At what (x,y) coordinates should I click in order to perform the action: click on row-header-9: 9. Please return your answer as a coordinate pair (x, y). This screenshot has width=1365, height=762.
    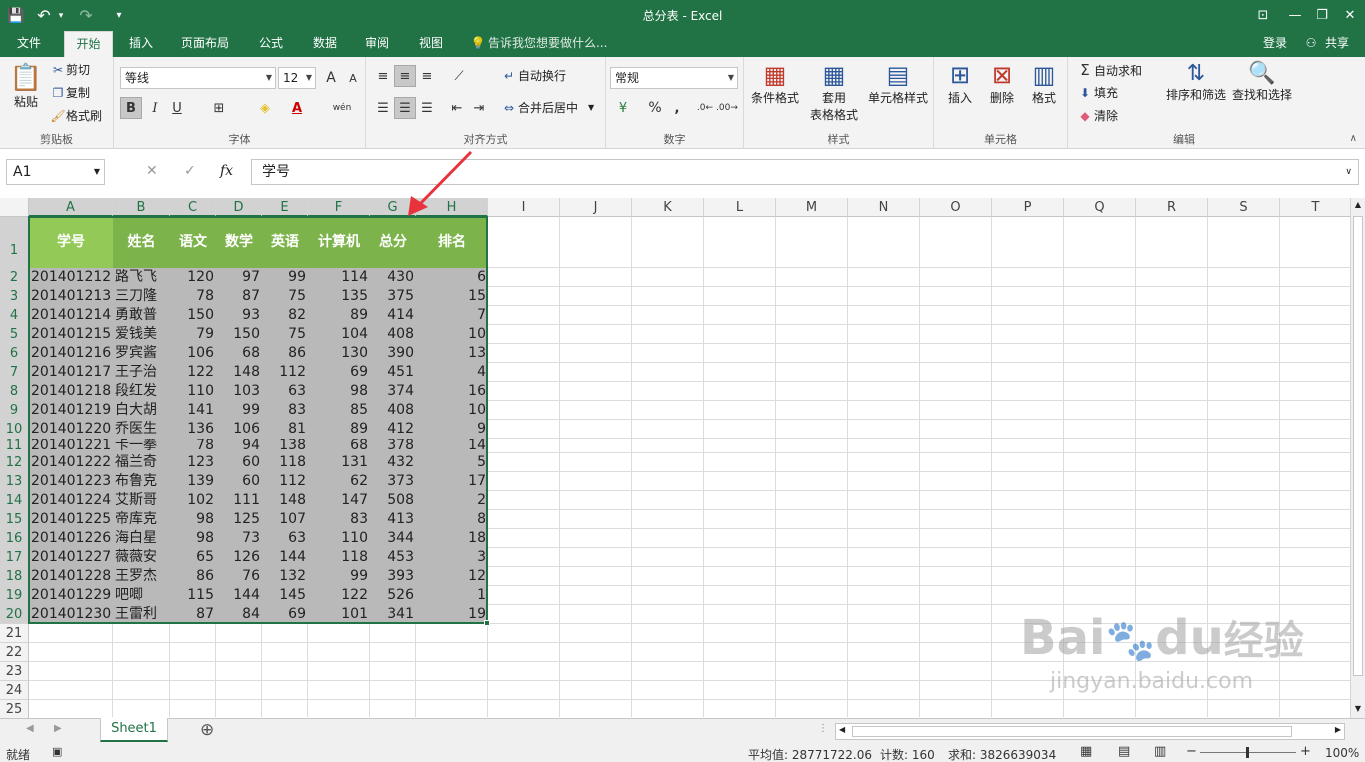
    Looking at the image, I should click on (14, 410).